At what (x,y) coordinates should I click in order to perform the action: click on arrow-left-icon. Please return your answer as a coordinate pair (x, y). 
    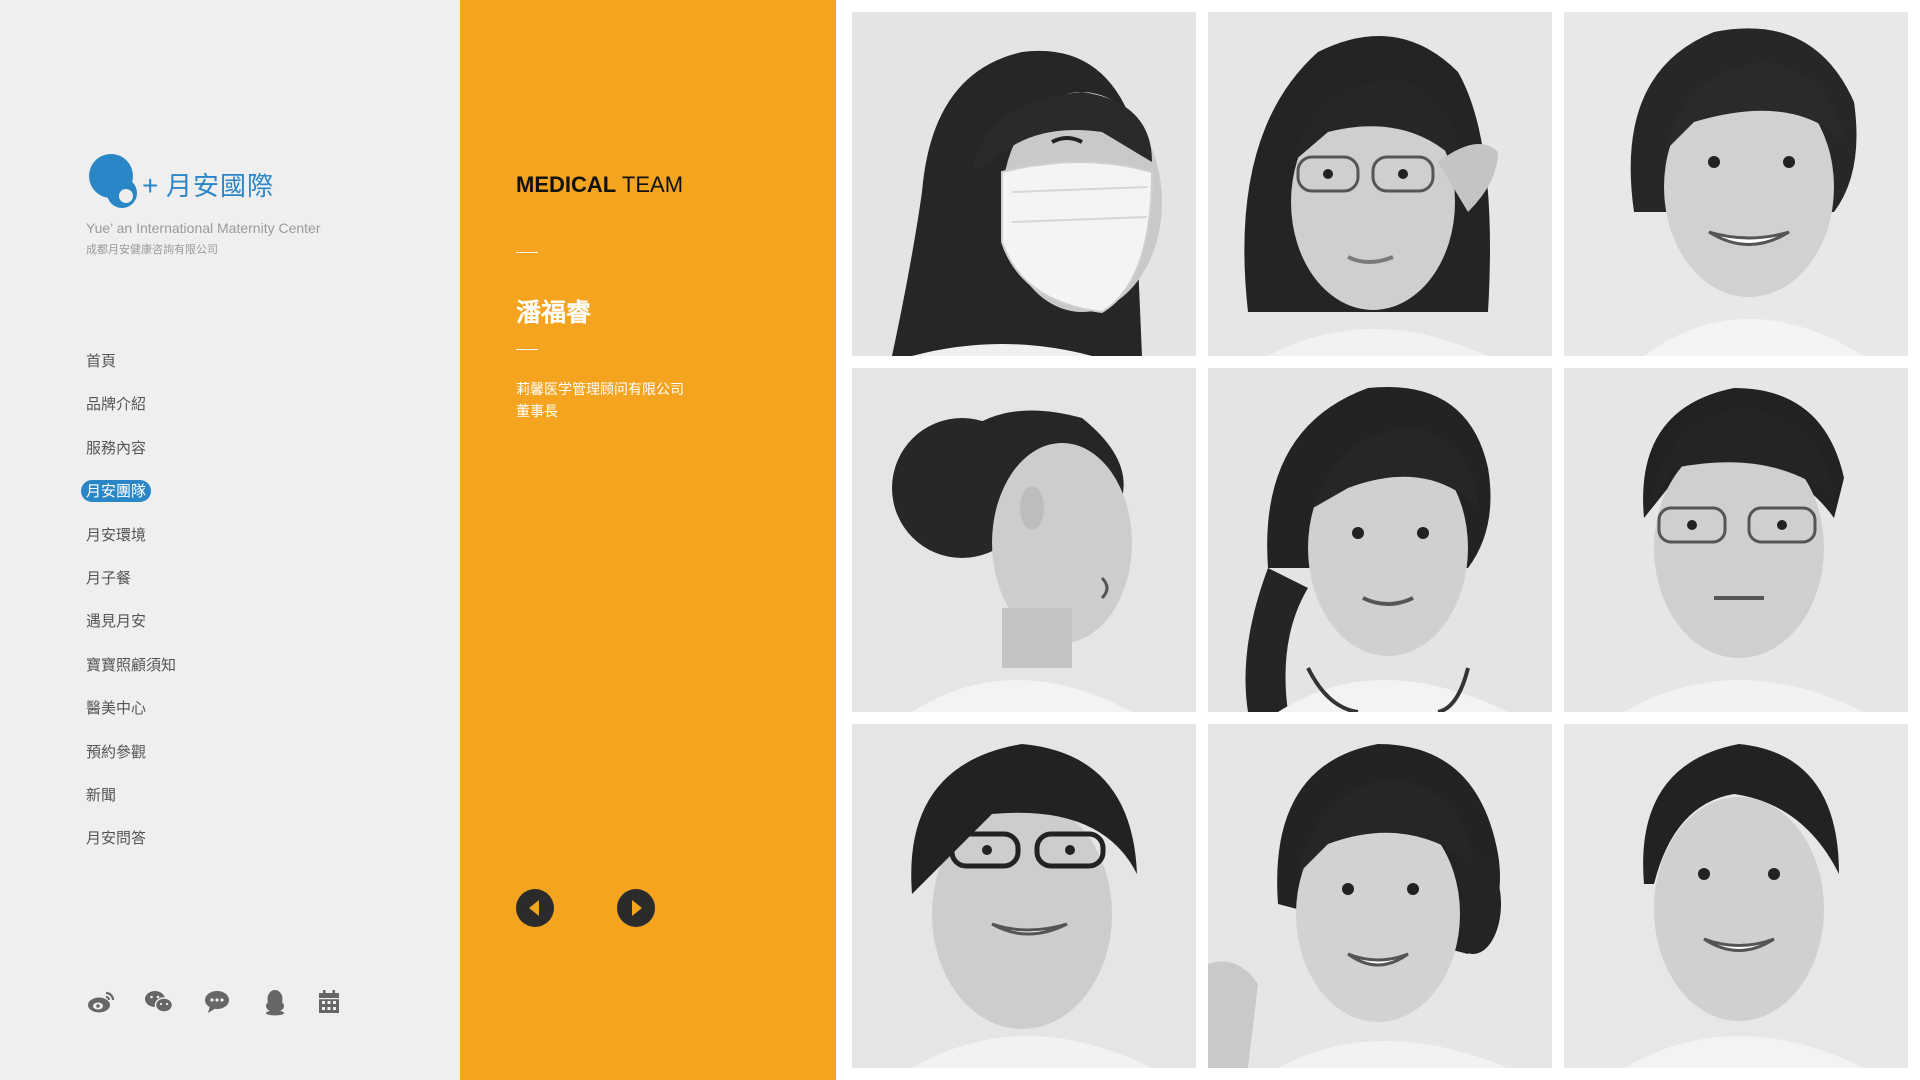
    Looking at the image, I should click on (534, 908).